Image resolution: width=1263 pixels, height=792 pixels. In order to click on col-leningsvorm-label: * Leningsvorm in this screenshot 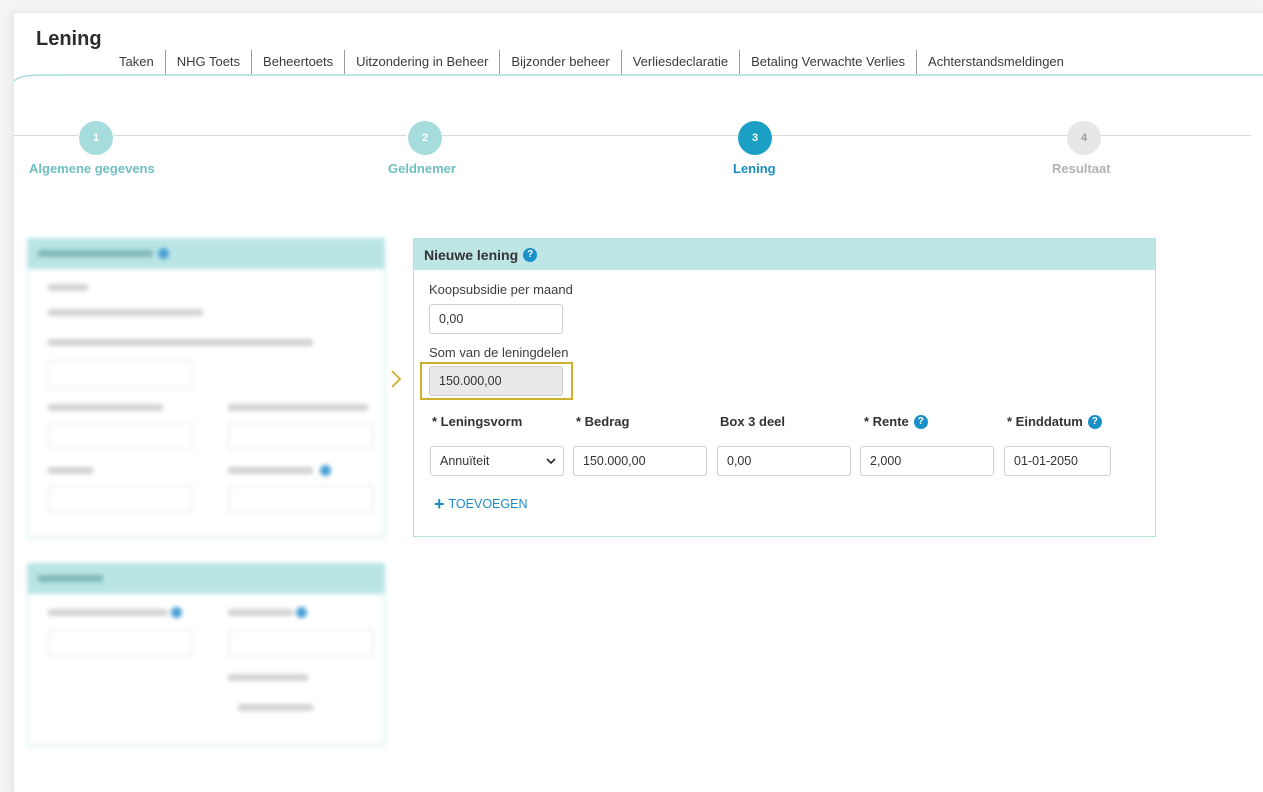, I will do `click(477, 421)`.